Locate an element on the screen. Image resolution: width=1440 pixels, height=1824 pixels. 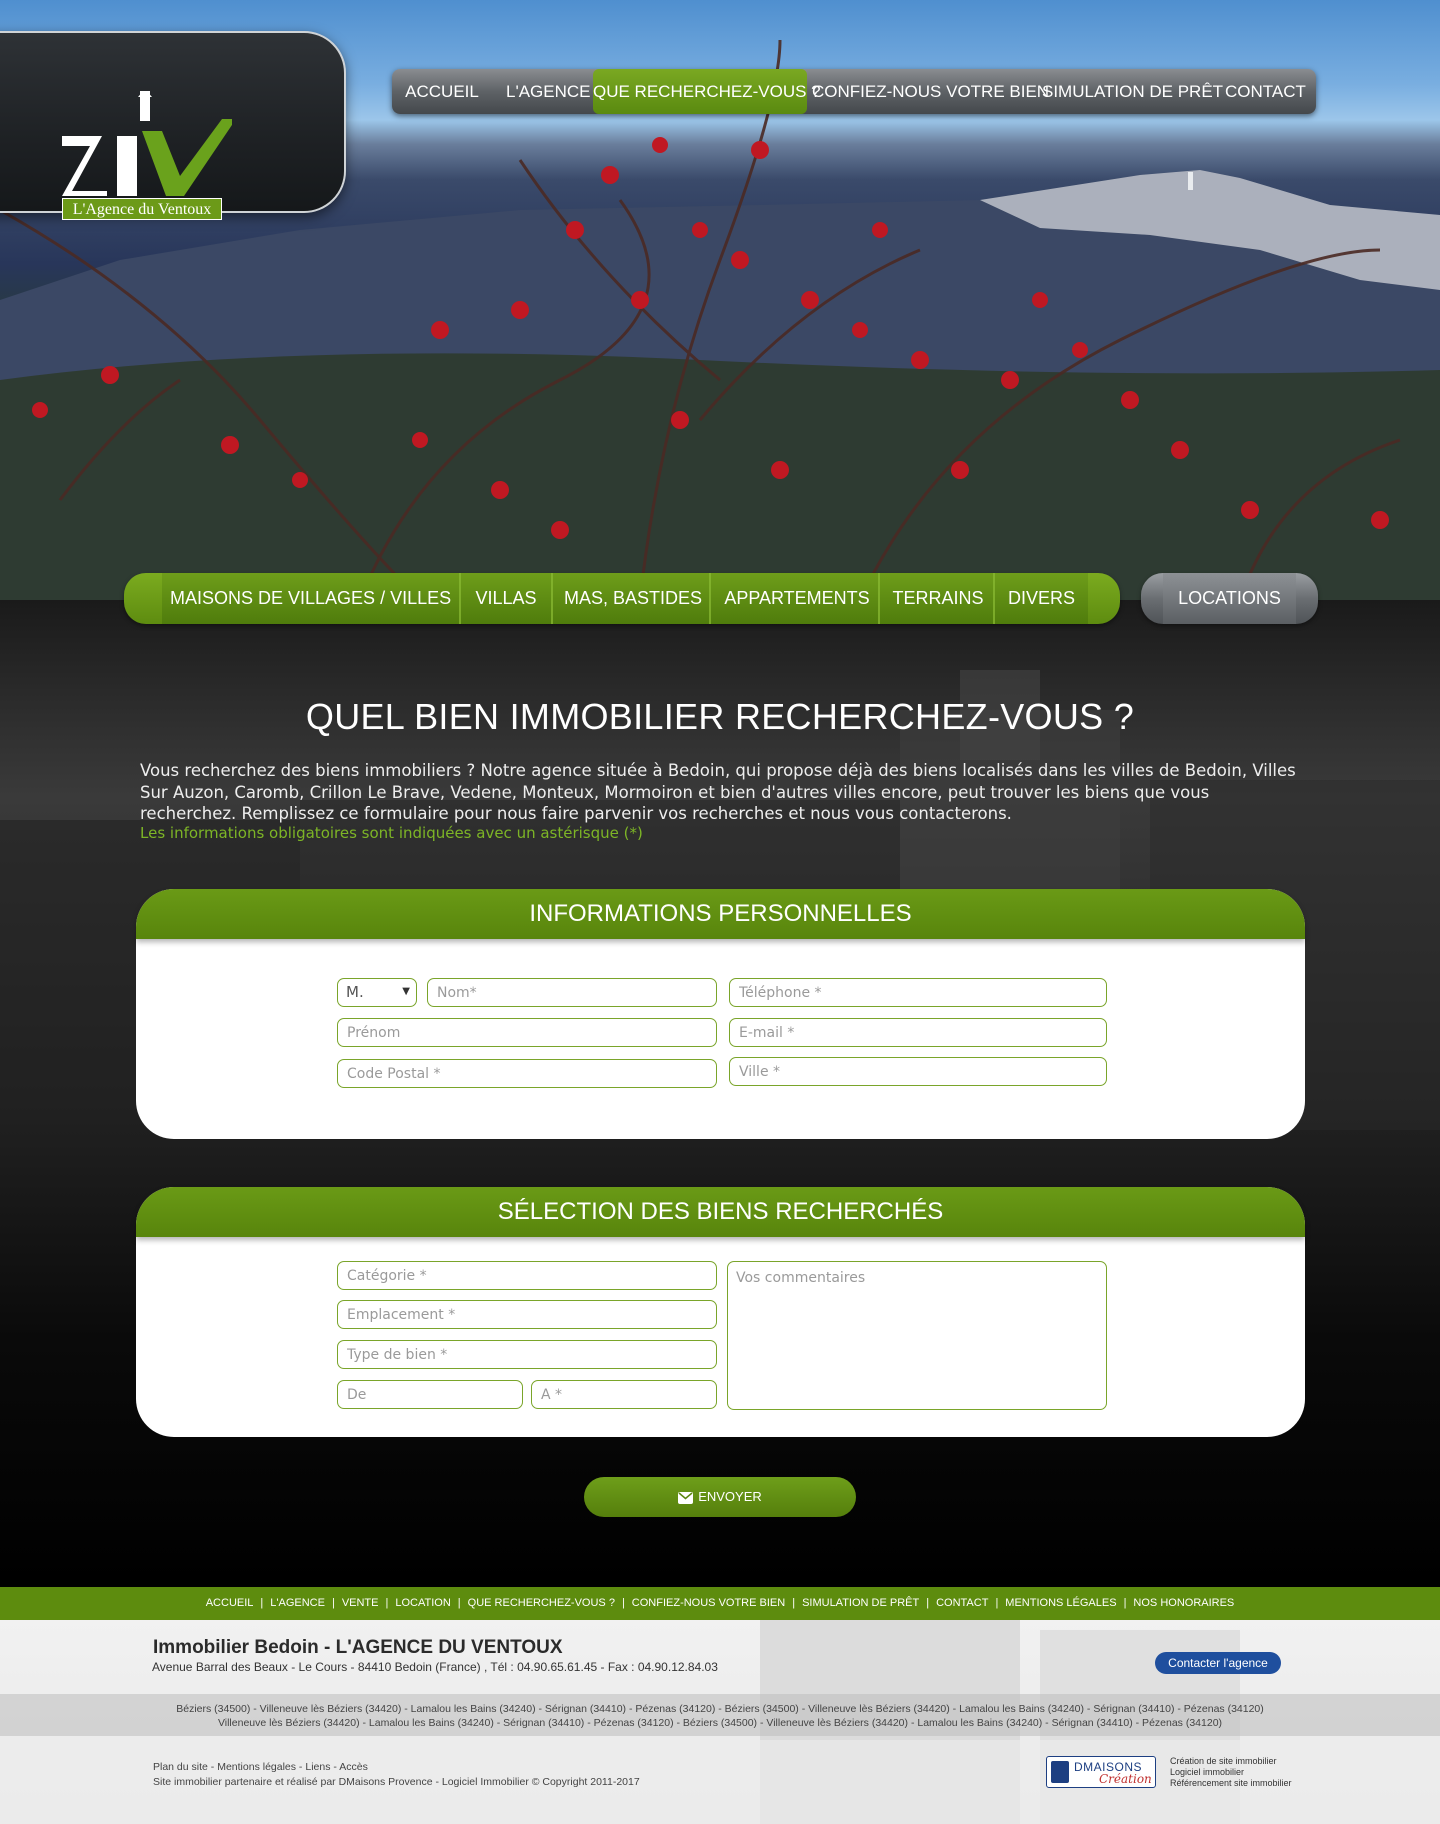
dmaisons-logo: DMAISONS Création is located at coordinates (1101, 1772).